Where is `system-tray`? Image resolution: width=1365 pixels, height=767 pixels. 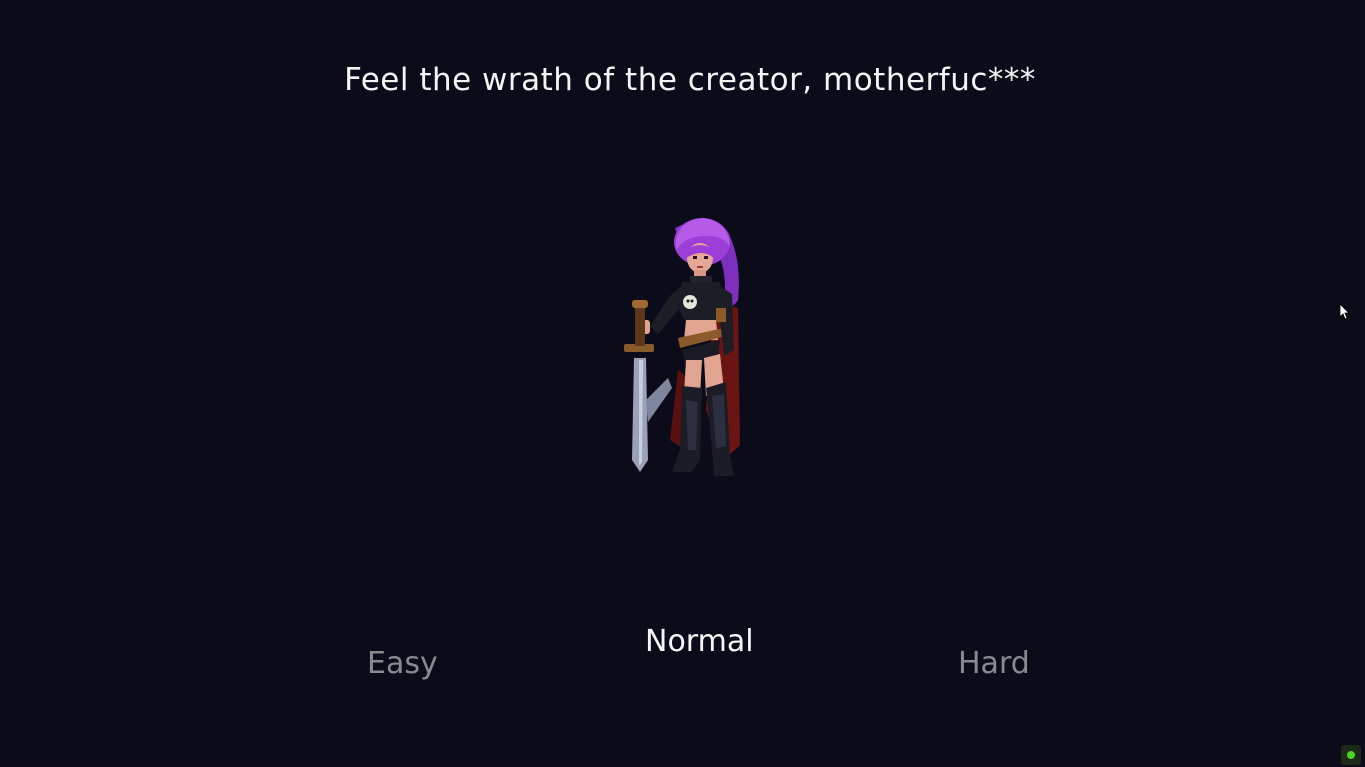 system-tray is located at coordinates (1351, 755).